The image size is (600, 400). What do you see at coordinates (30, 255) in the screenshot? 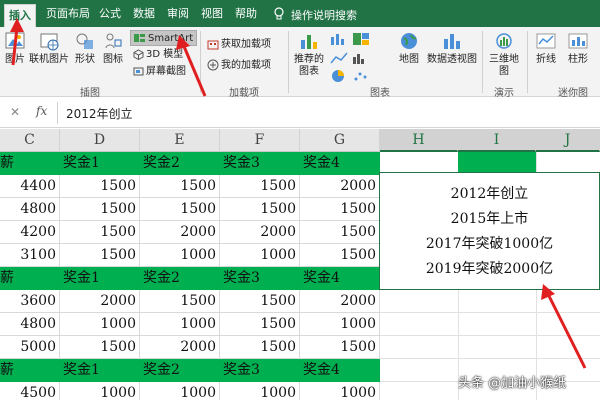
I see `table-cell: 3100` at bounding box center [30, 255].